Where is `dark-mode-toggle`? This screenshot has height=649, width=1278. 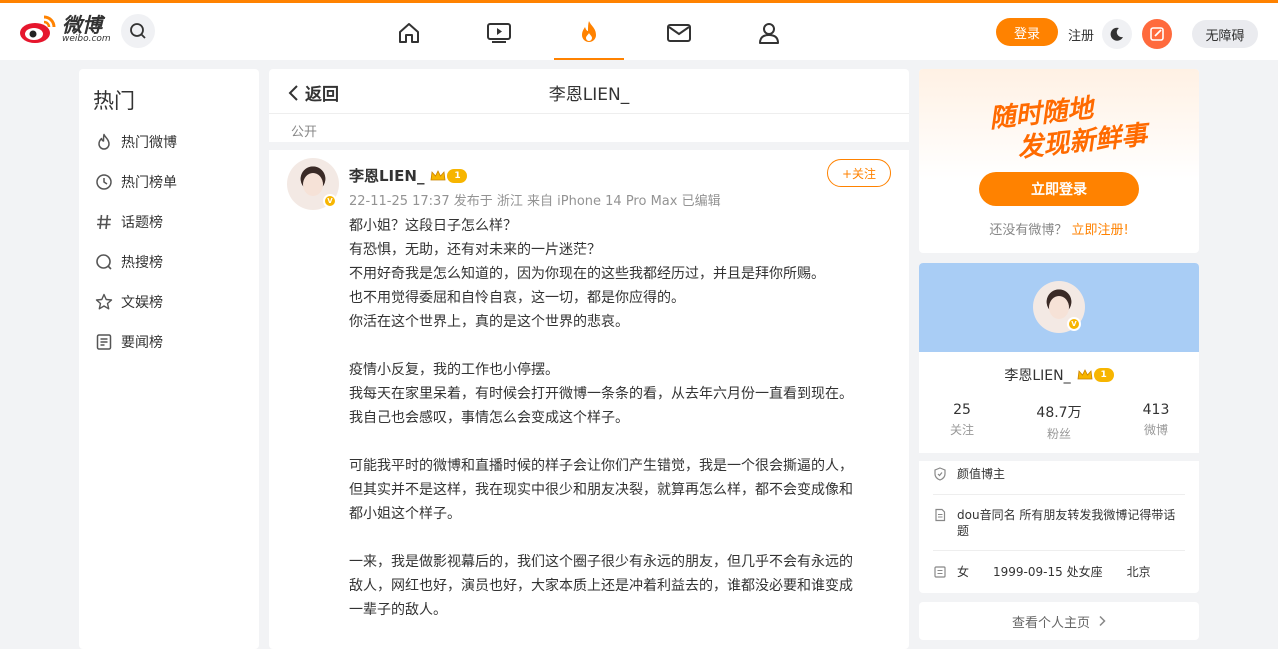
dark-mode-toggle is located at coordinates (1117, 34).